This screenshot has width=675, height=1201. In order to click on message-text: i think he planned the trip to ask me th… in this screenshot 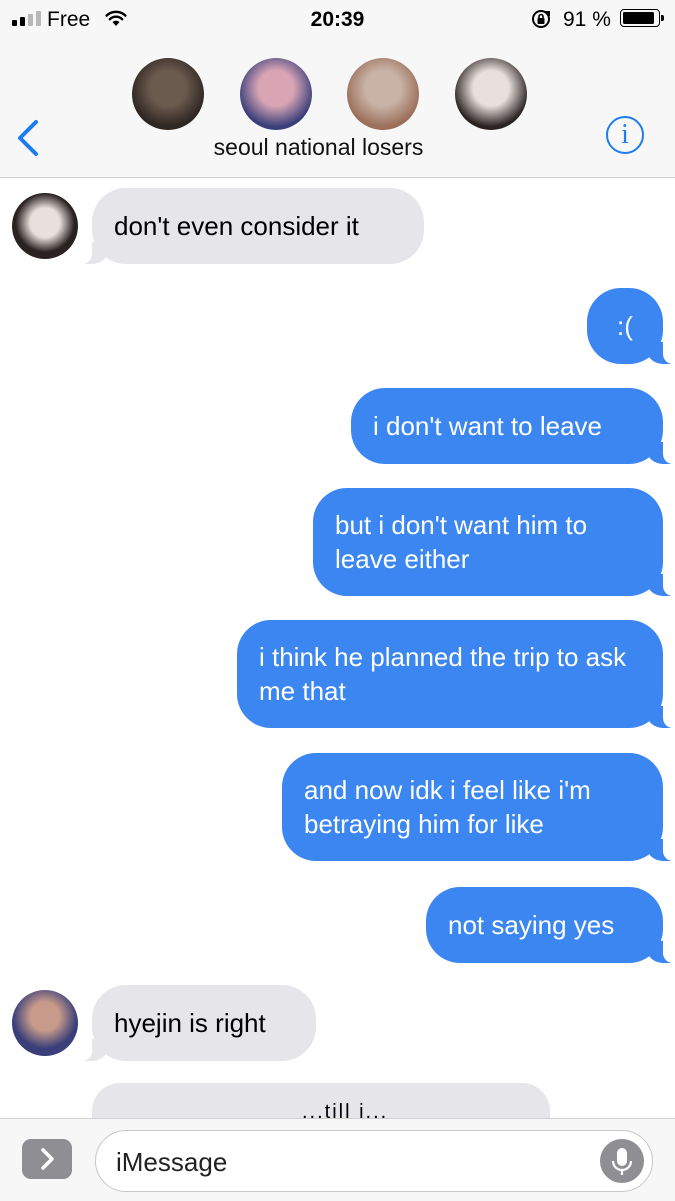, I will do `click(443, 674)`.